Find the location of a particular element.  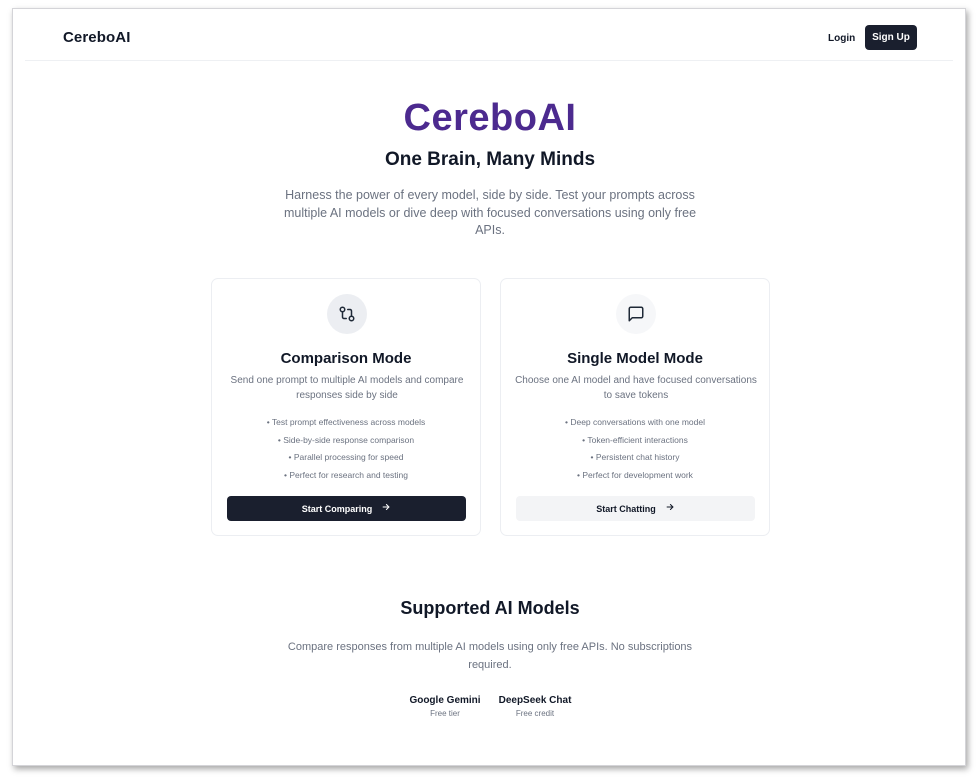

model-note: Free credit is located at coordinates (535, 713).